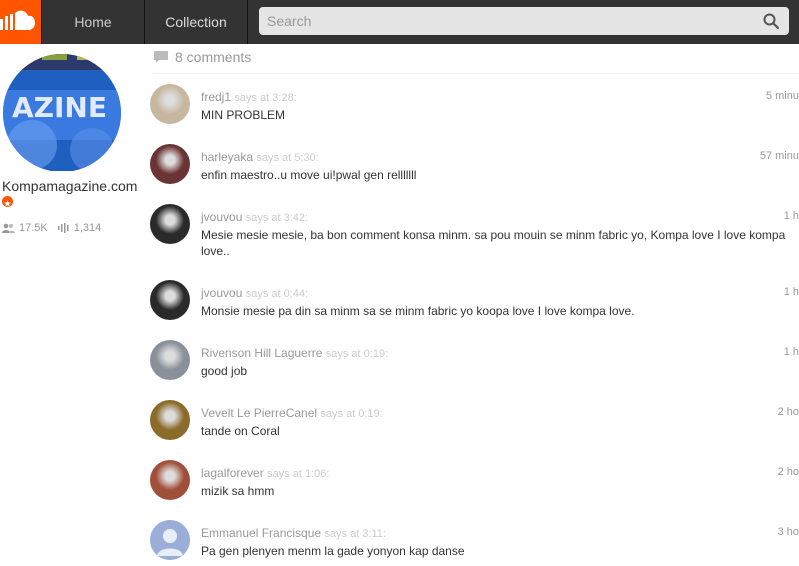  What do you see at coordinates (161, 56) in the screenshot?
I see `comment-bubble-icon` at bounding box center [161, 56].